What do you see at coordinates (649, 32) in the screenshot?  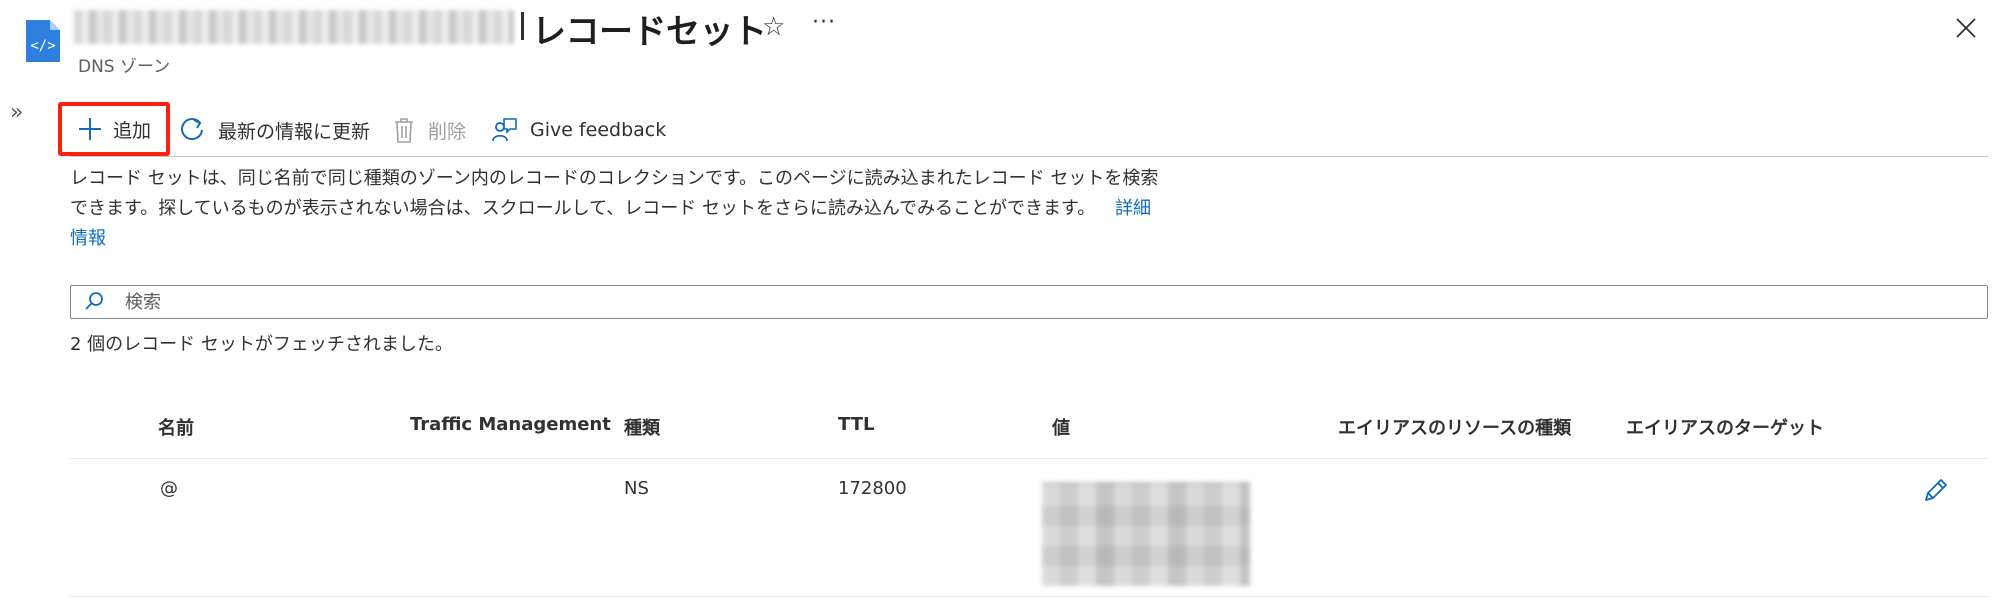 I see `page-title: レコードセット` at bounding box center [649, 32].